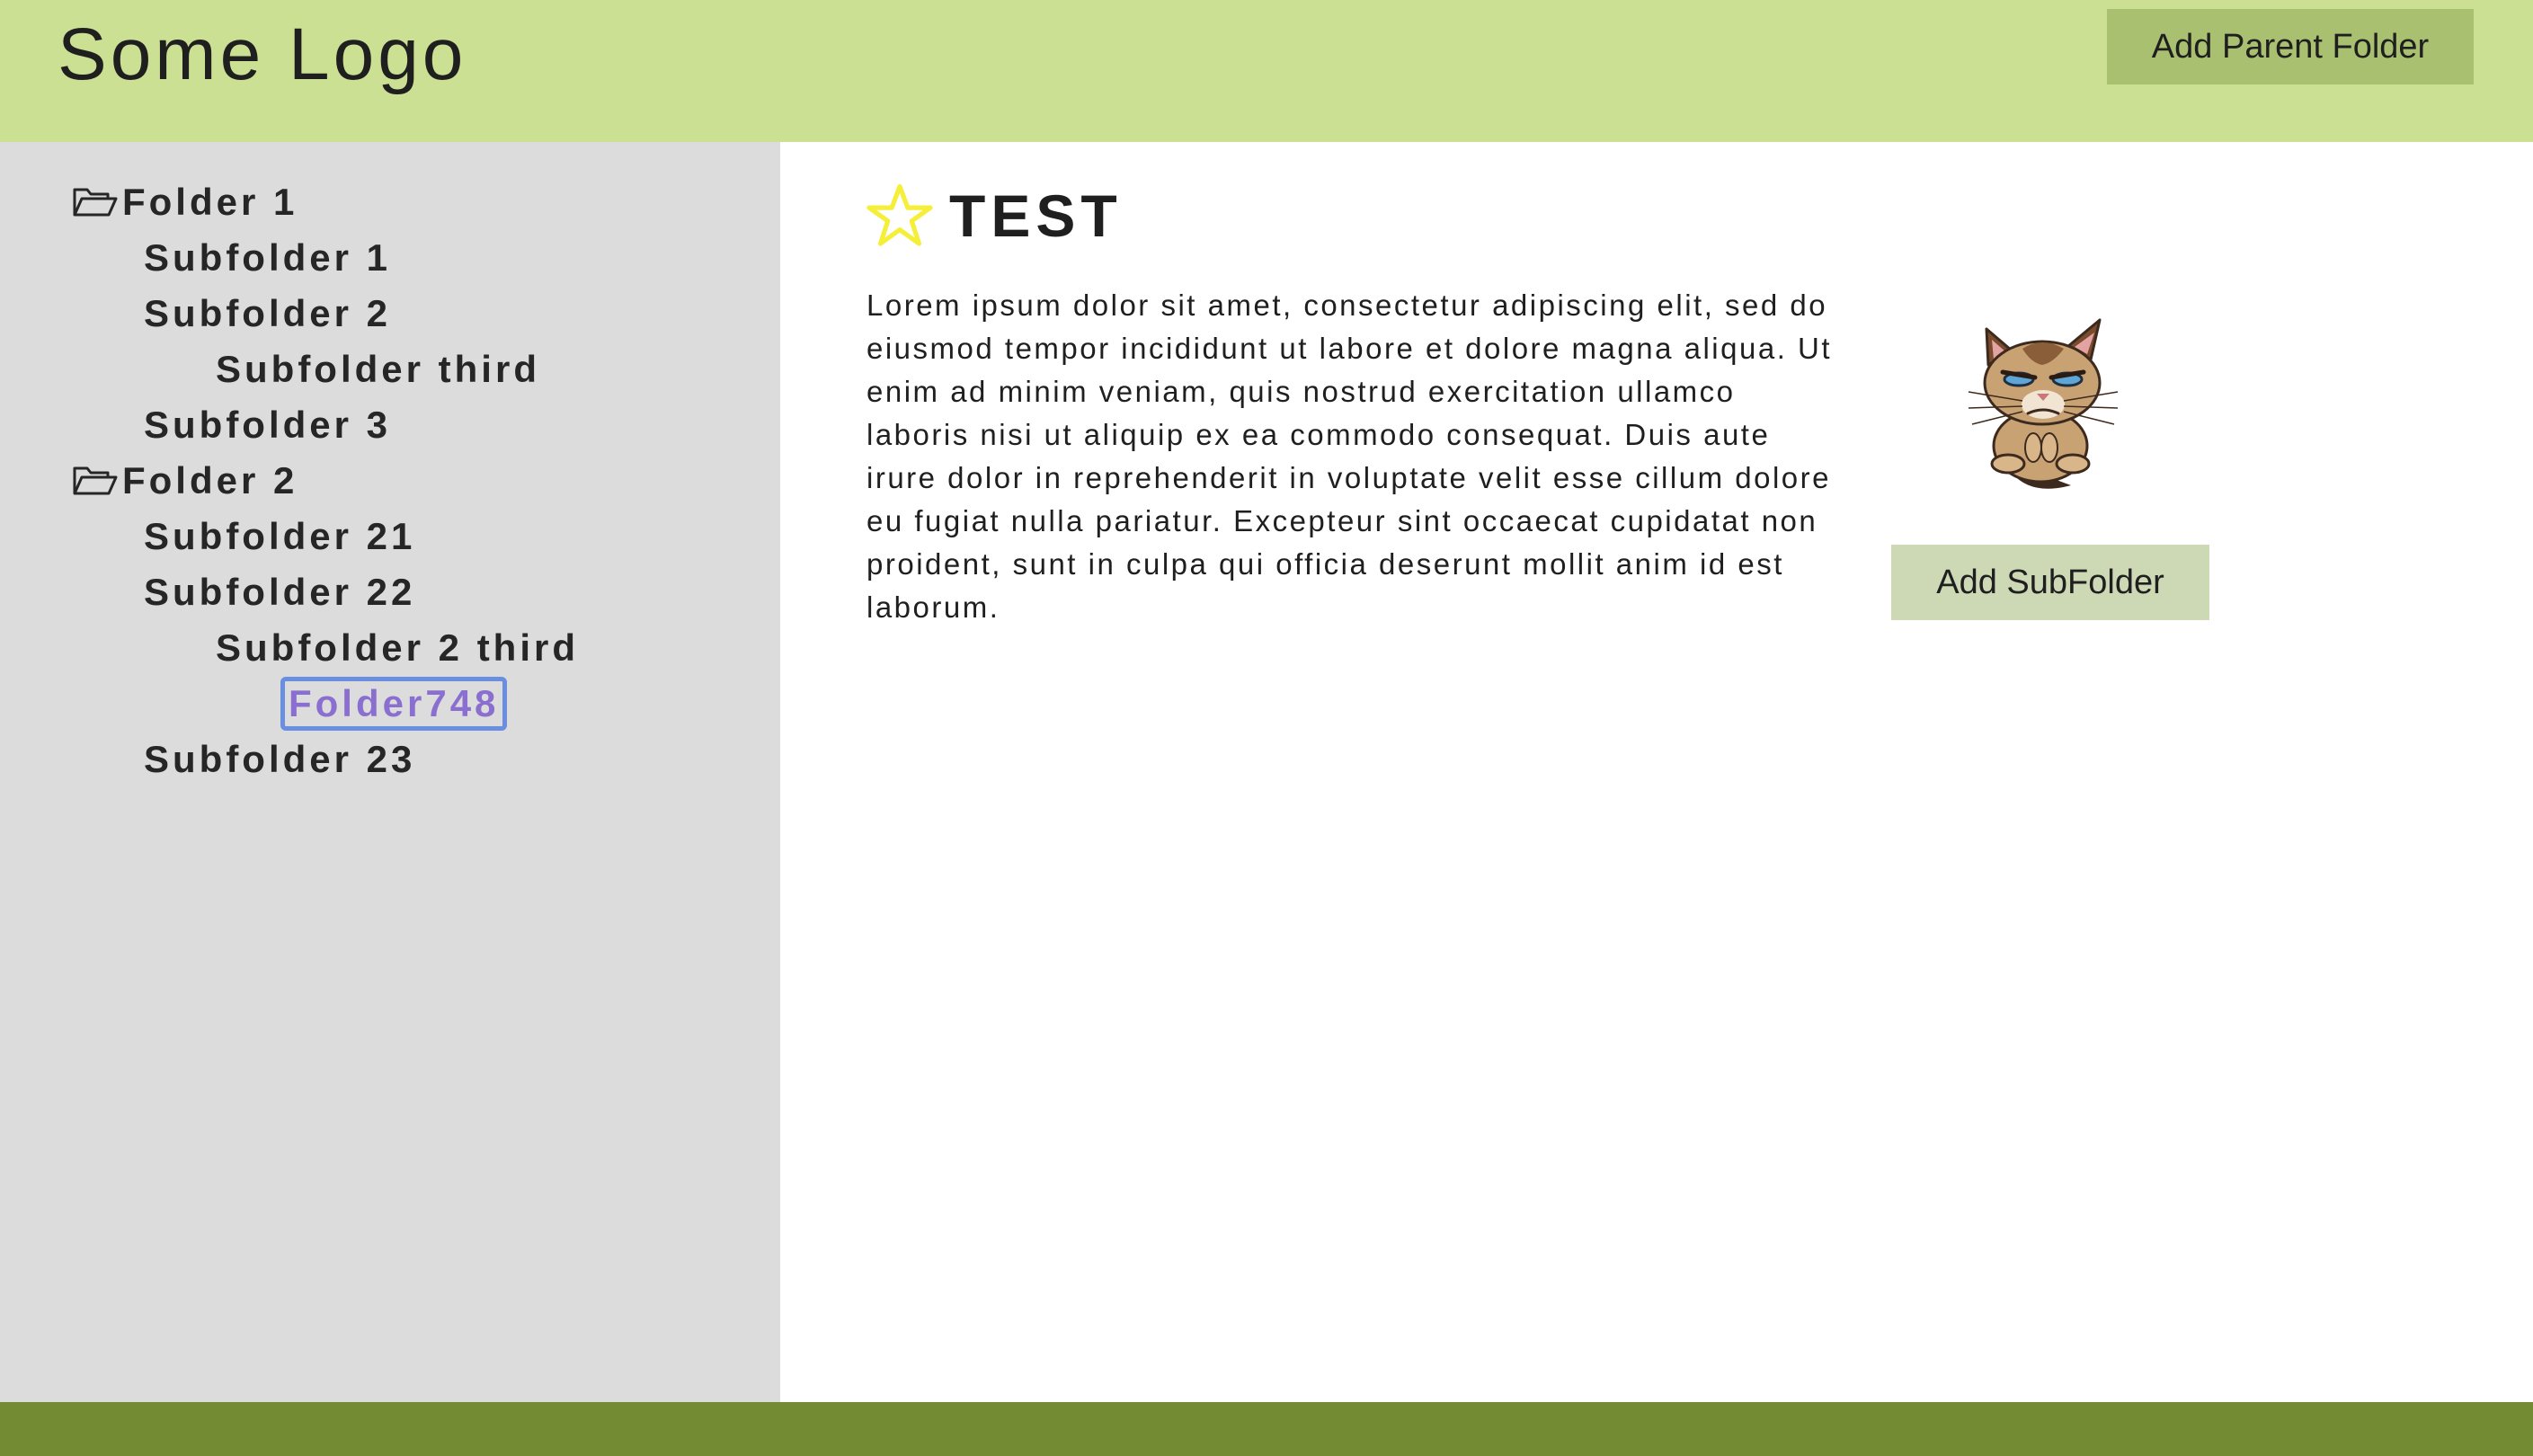 This screenshot has width=2533, height=1456. What do you see at coordinates (210, 481) in the screenshot?
I see `tree-item-label: Folder 2` at bounding box center [210, 481].